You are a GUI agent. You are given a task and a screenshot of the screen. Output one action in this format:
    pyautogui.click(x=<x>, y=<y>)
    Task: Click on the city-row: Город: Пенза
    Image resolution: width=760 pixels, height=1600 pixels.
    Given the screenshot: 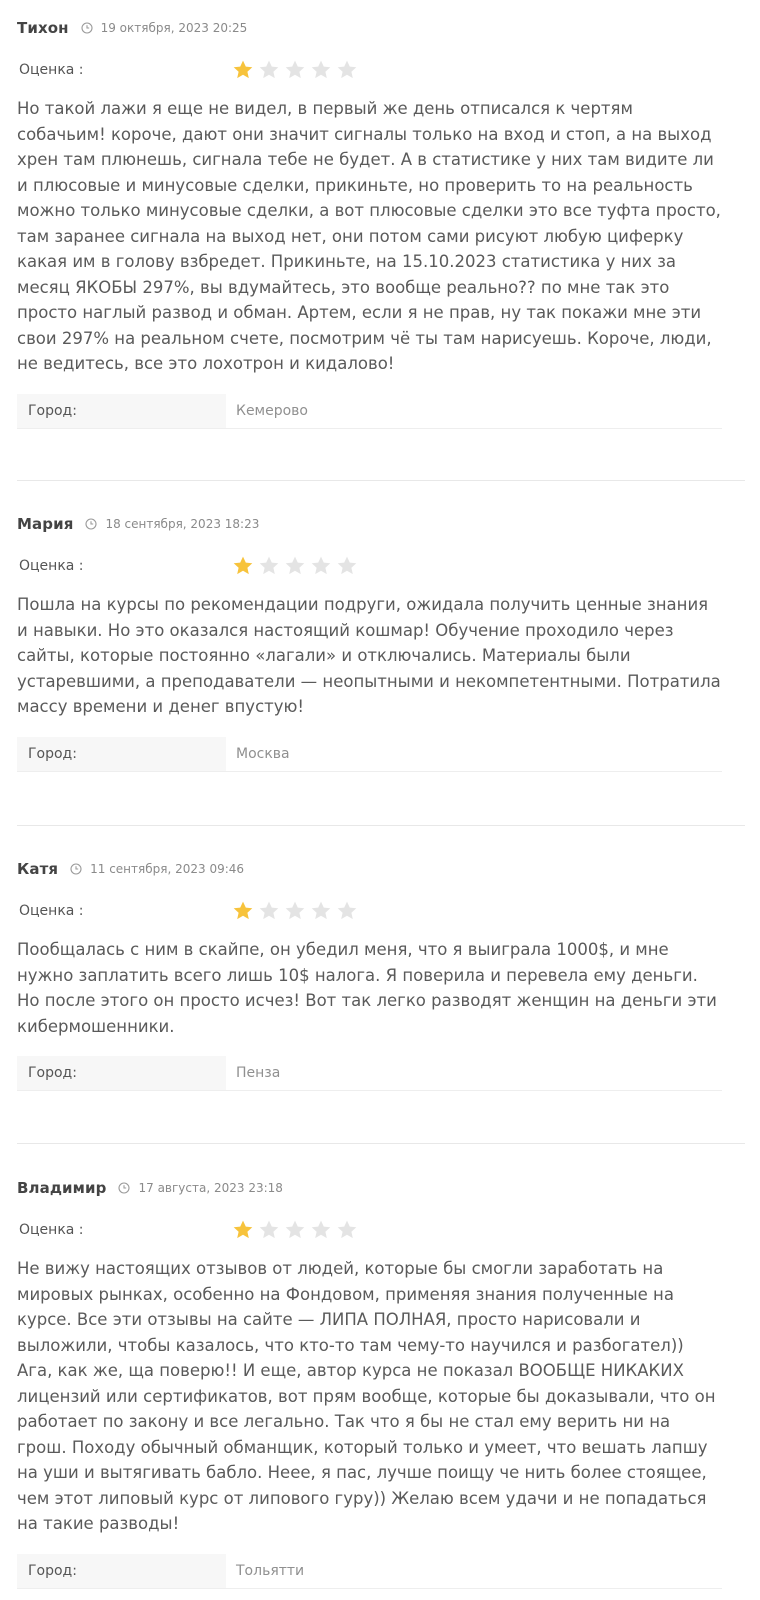 What is the action you would take?
    pyautogui.click(x=369, y=1073)
    